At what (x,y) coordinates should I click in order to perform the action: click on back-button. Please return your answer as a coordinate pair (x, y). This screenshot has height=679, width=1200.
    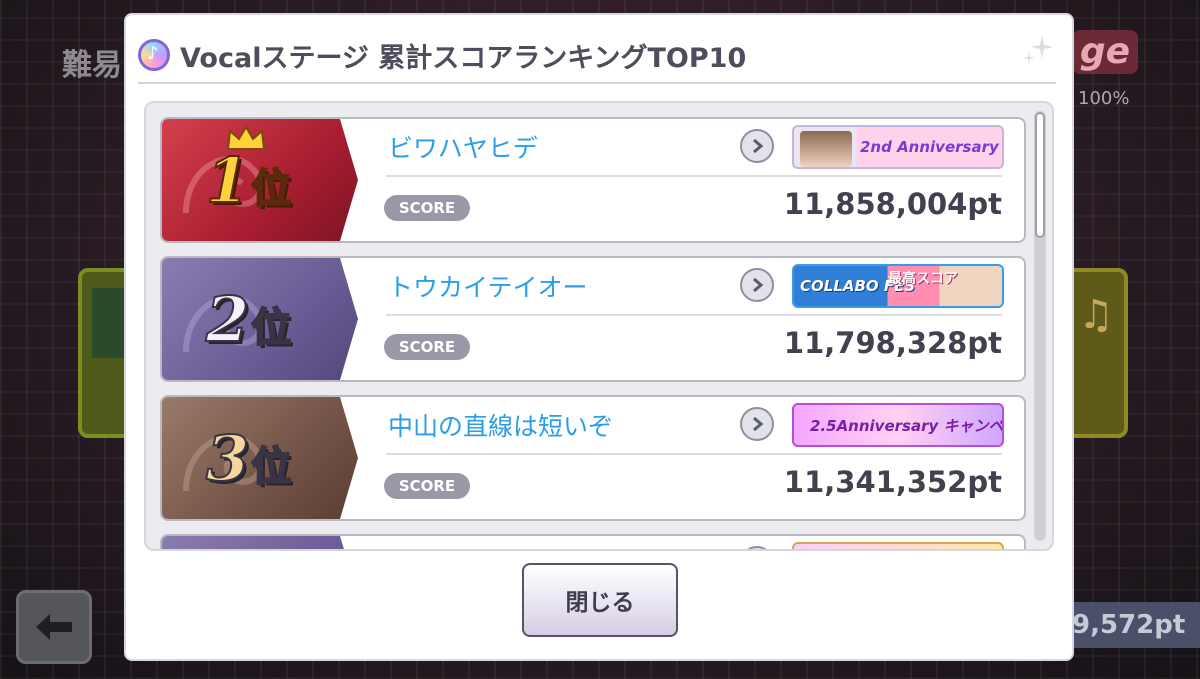
    Looking at the image, I should click on (54, 627).